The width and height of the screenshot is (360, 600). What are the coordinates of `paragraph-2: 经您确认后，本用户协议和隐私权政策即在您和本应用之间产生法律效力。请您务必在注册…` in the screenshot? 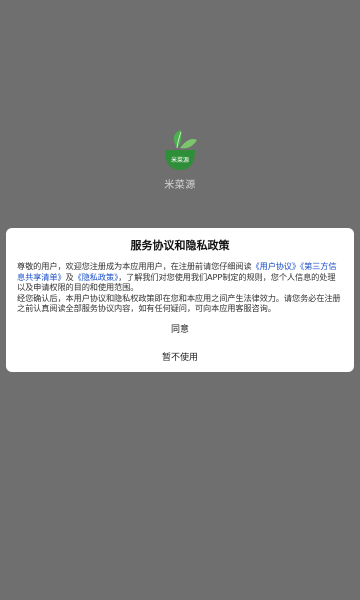 It's located at (179, 303).